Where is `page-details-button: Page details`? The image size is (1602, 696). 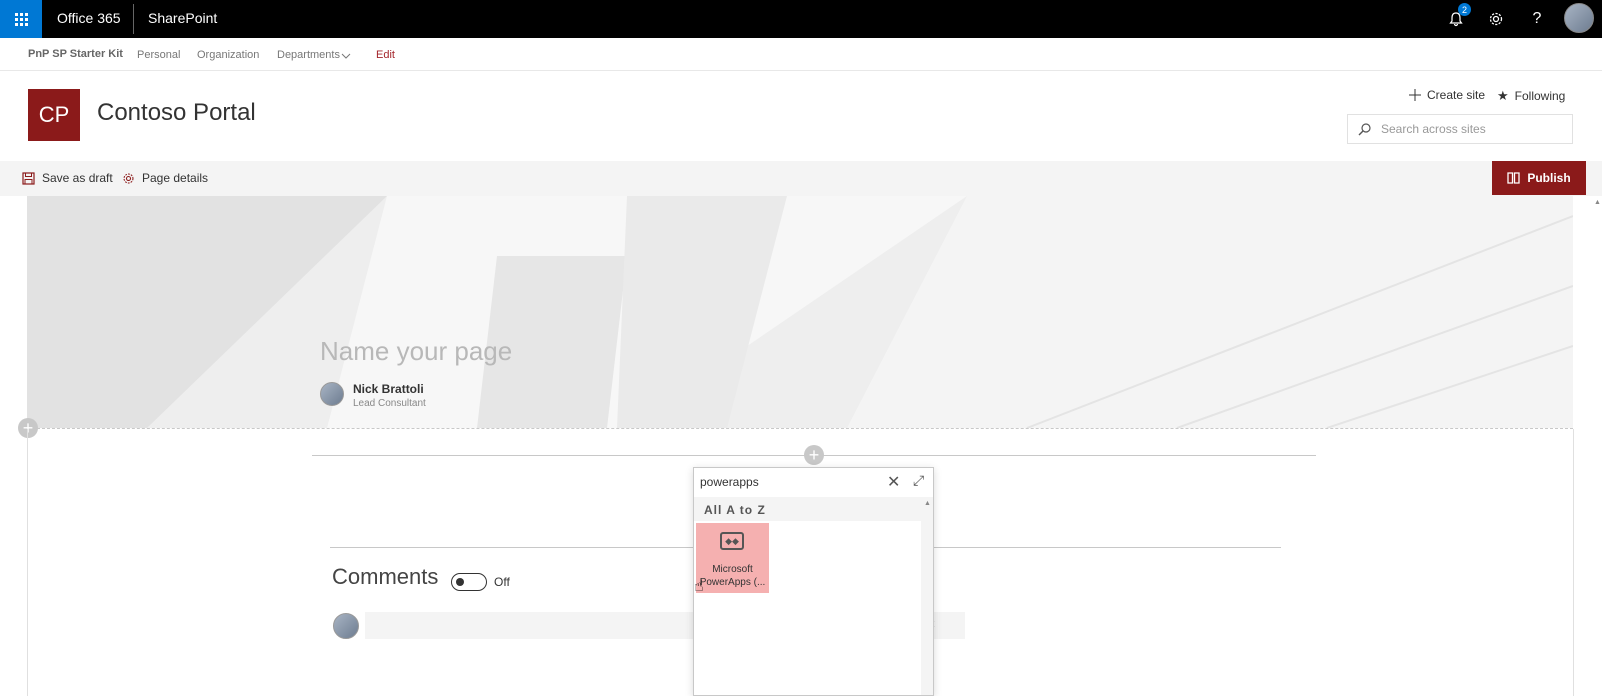
page-details-button: Page details is located at coordinates (165, 178).